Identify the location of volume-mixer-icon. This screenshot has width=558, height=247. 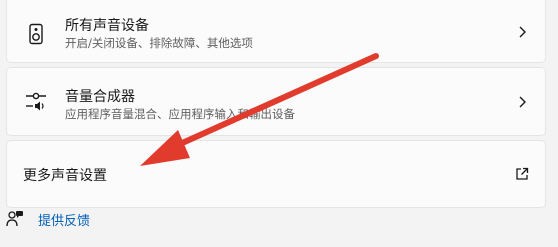
(36, 101).